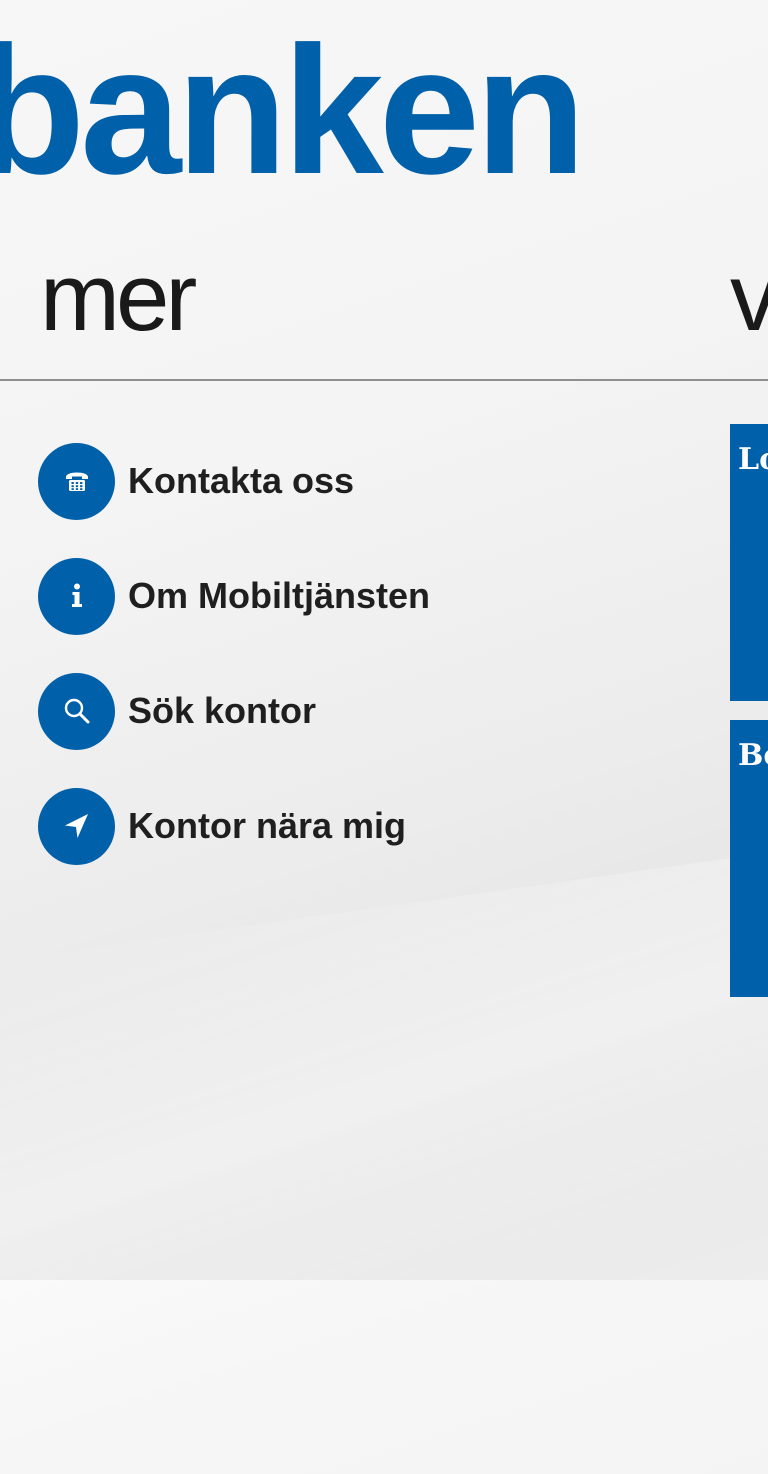  What do you see at coordinates (279, 595) in the screenshot?
I see `menu-item-label: Om Mobiltjänsten` at bounding box center [279, 595].